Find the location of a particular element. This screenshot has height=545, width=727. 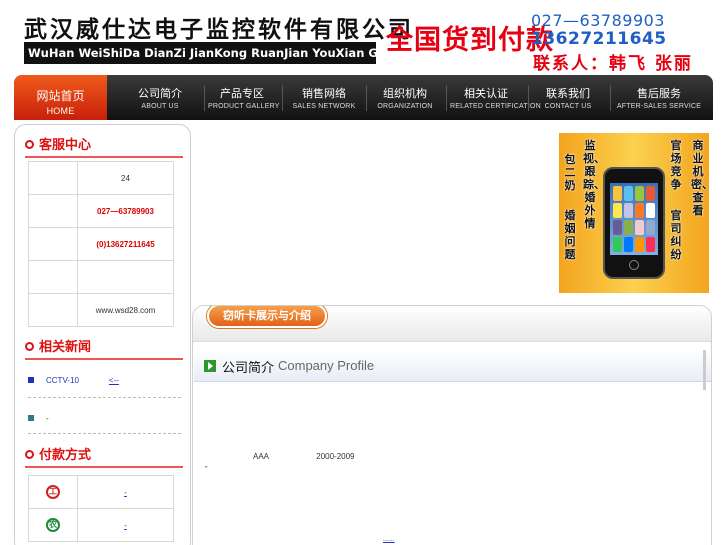

service-center-title: 客服中心 is located at coordinates (104, 146).